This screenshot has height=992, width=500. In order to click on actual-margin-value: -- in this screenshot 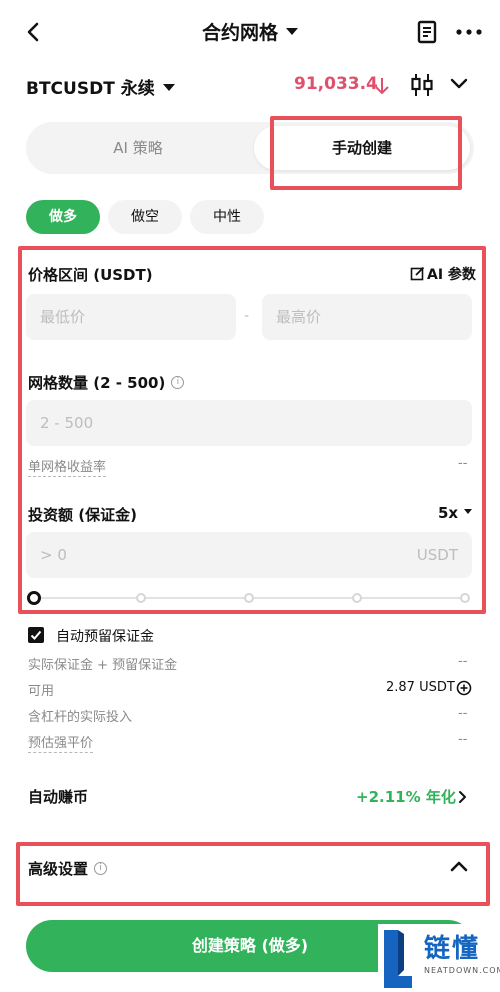, I will do `click(463, 661)`.